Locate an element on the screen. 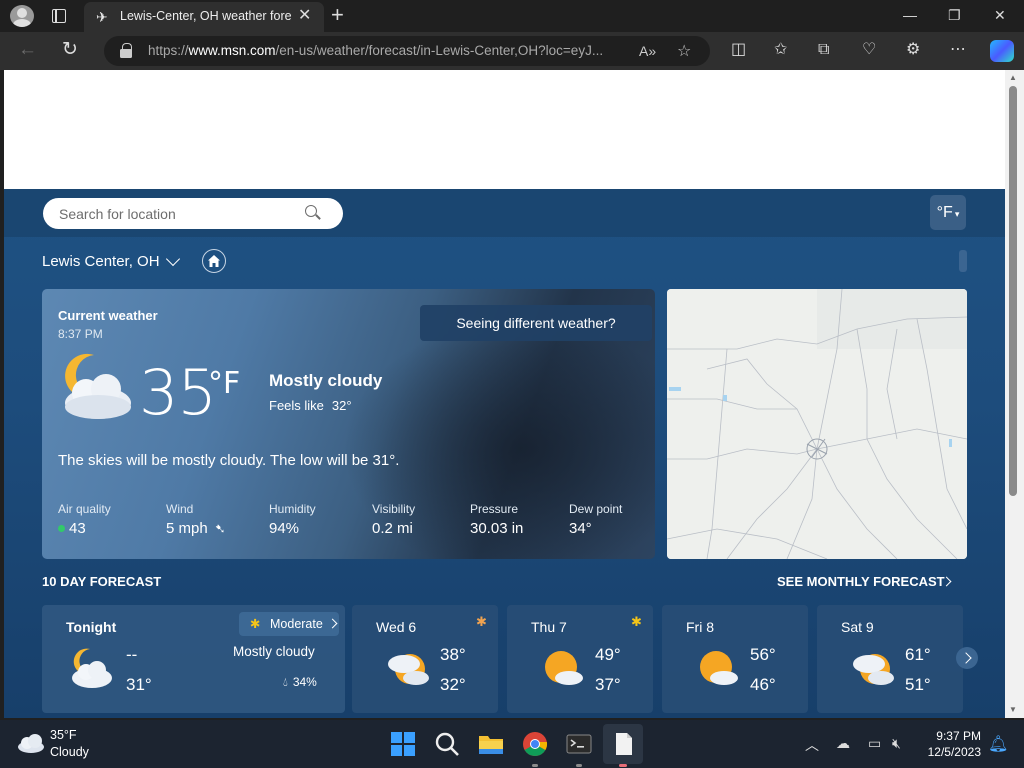 Image resolution: width=1024 pixels, height=768 pixels. moon-cloud-icon is located at coordinates (92, 668).